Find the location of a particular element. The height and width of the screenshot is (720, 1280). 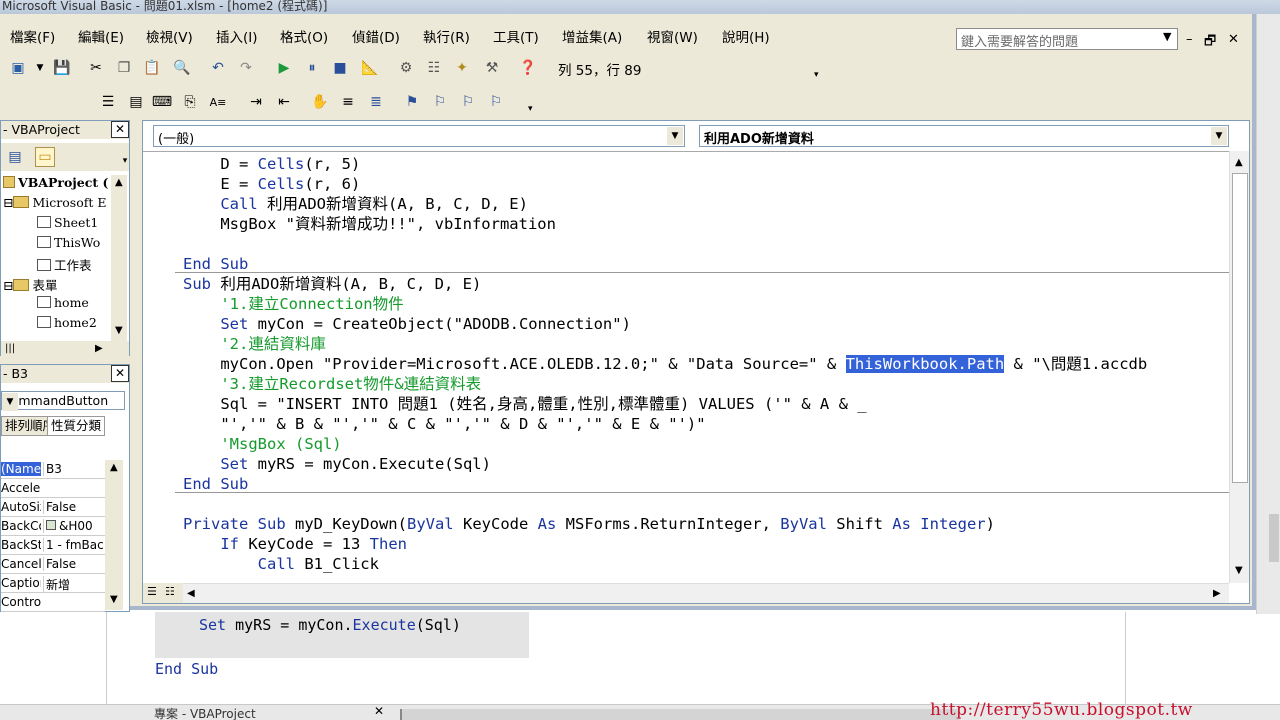

toggle-breakpoint-icon: ✋ is located at coordinates (320, 102).